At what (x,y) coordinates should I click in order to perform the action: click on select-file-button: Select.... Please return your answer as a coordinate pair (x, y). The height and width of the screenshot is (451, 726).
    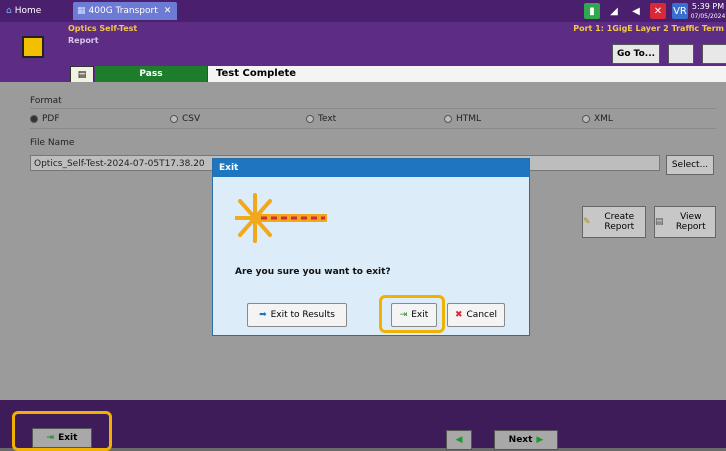
    Looking at the image, I should click on (690, 165).